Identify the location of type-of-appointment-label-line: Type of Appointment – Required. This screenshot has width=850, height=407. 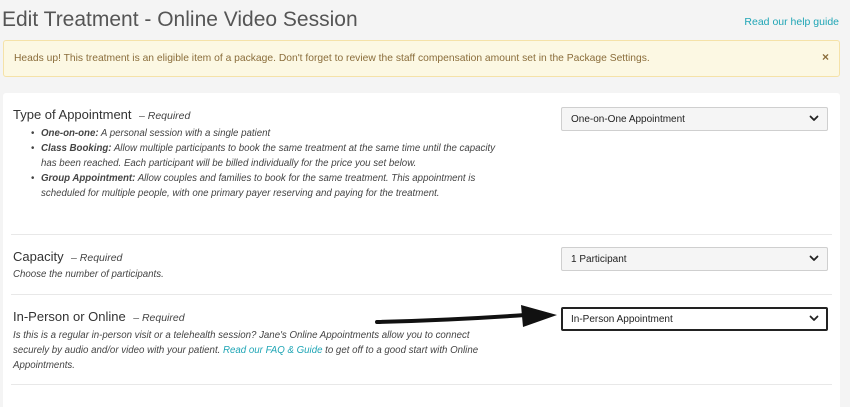
(101, 115).